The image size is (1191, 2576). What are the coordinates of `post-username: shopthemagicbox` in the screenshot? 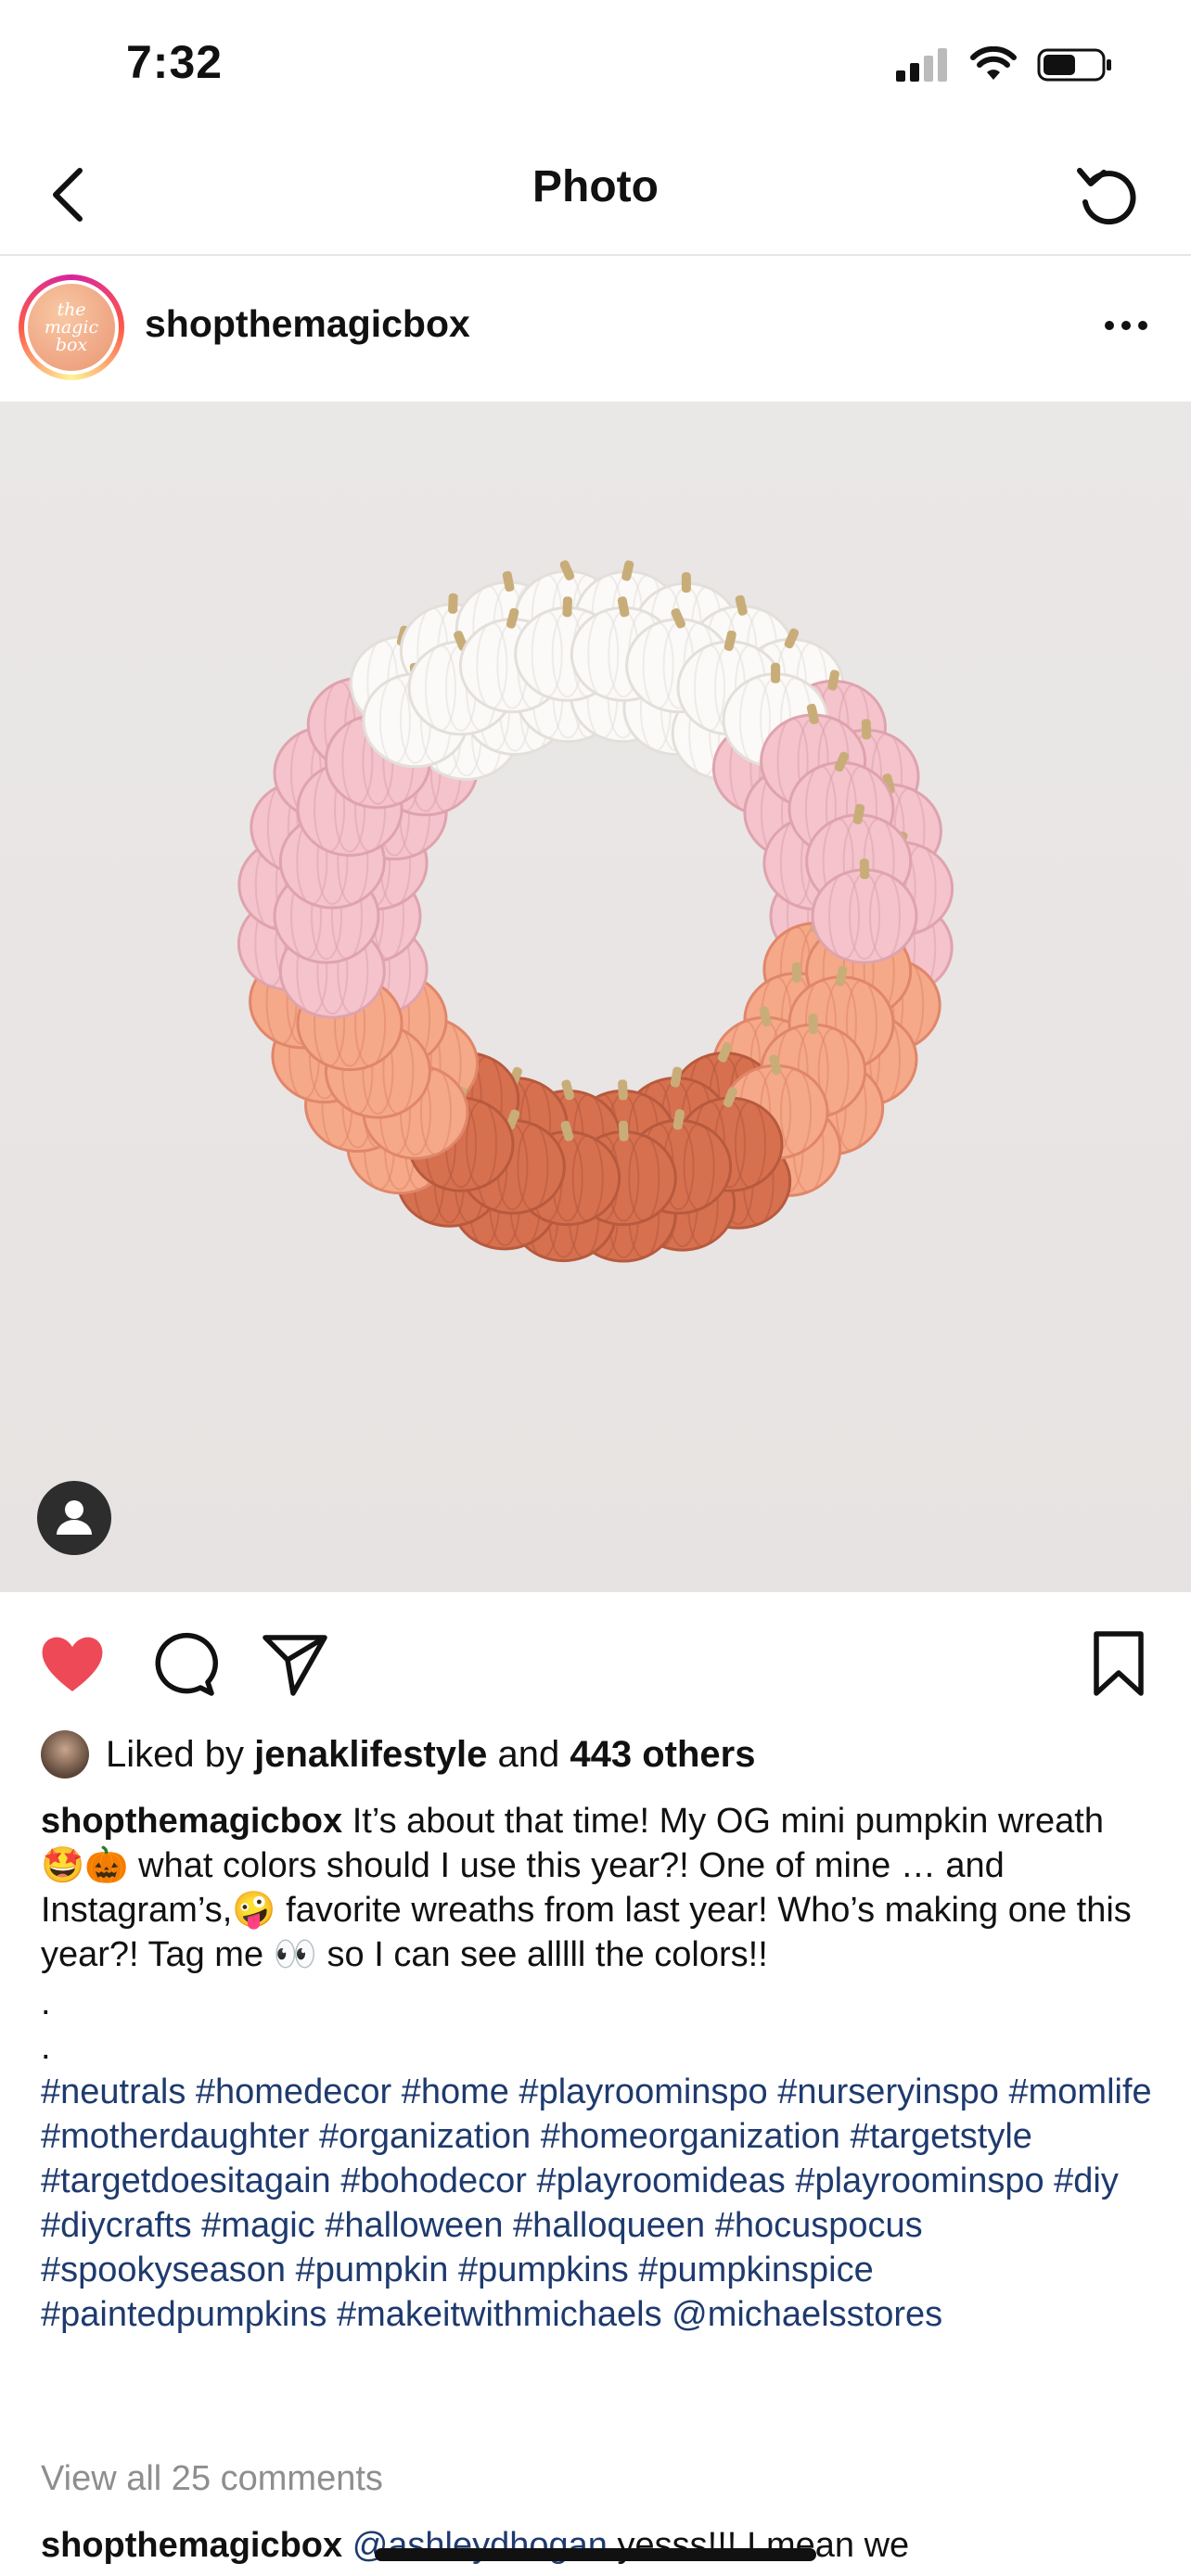 It's located at (308, 324).